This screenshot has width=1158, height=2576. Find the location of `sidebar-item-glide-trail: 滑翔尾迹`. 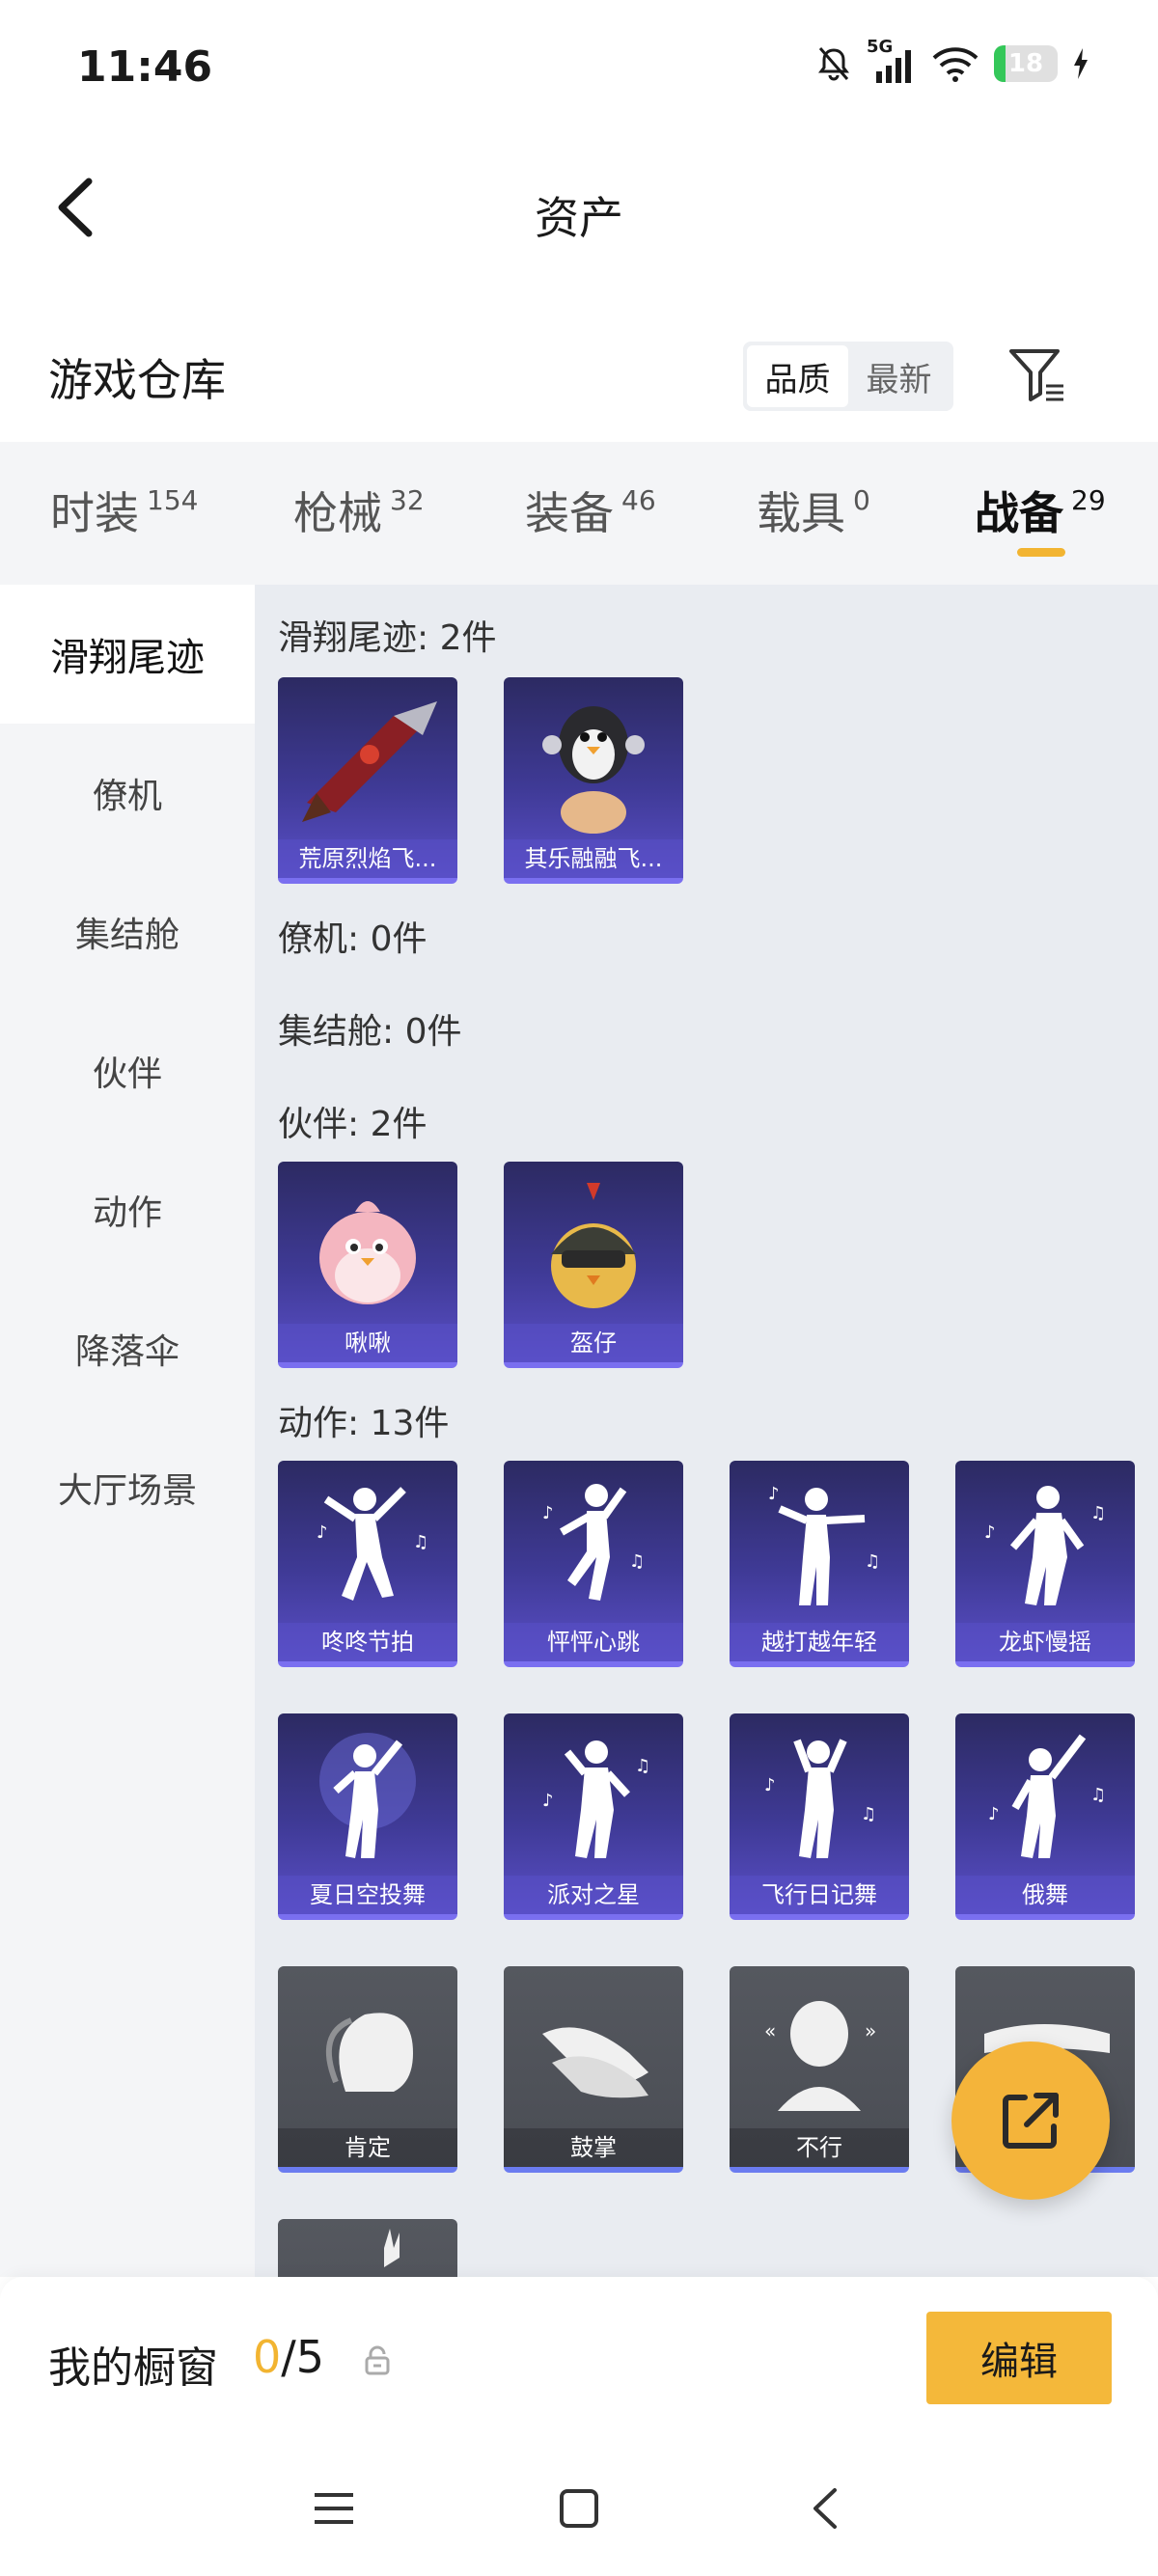

sidebar-item-glide-trail: 滑翔尾迹 is located at coordinates (127, 655).